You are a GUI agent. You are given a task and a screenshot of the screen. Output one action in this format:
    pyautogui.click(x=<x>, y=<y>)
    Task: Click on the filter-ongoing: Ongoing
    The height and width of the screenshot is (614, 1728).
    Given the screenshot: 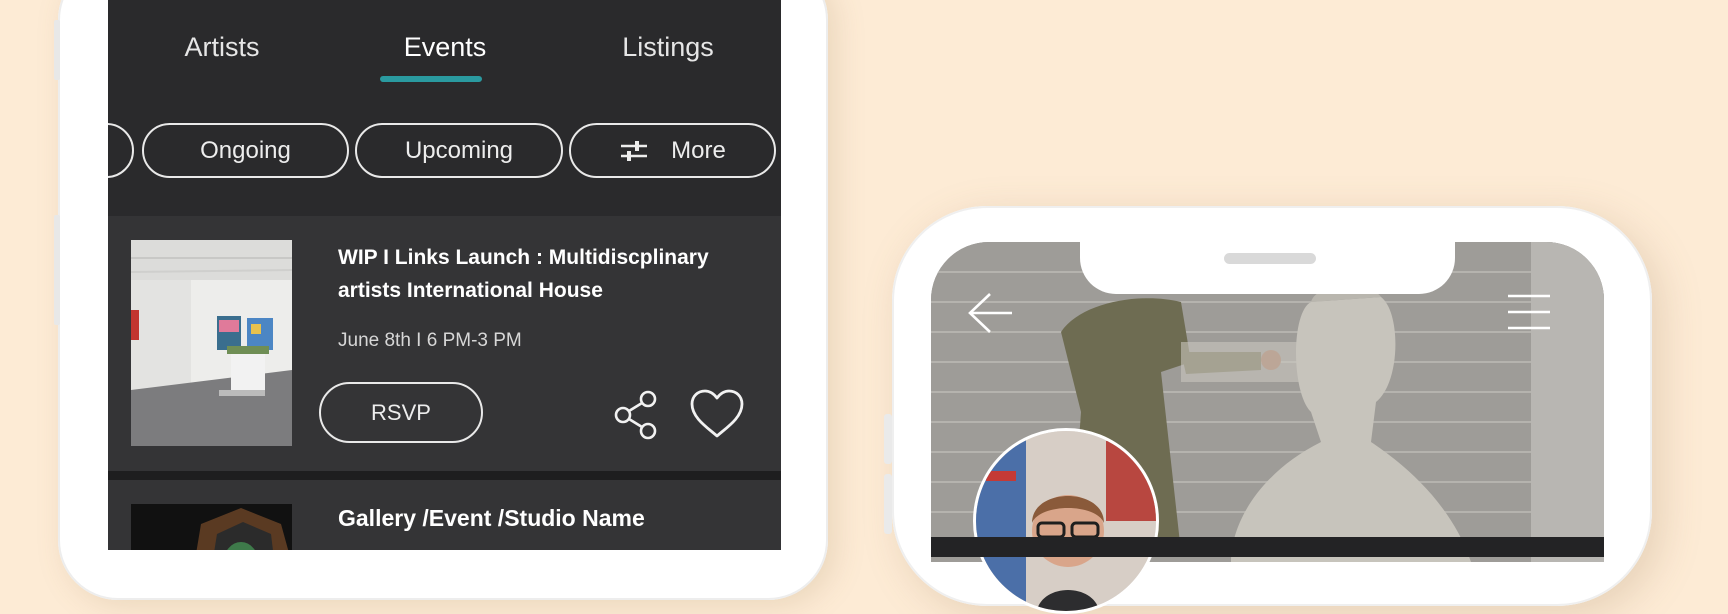 What is the action you would take?
    pyautogui.click(x=245, y=150)
    